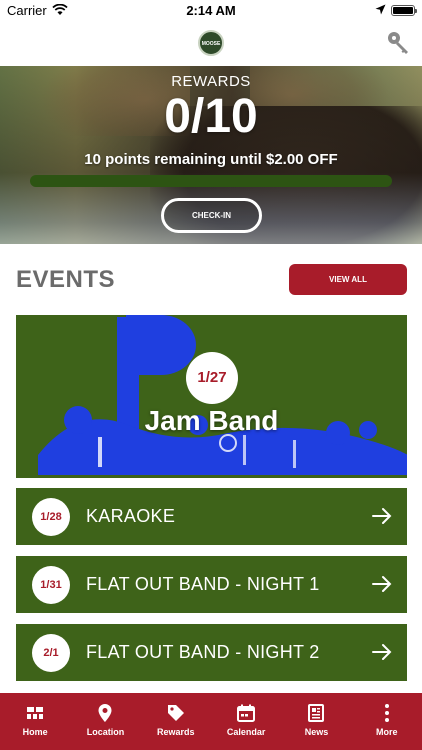 Image resolution: width=422 pixels, height=750 pixels. I want to click on featured-event-date: 1/27, so click(212, 378).